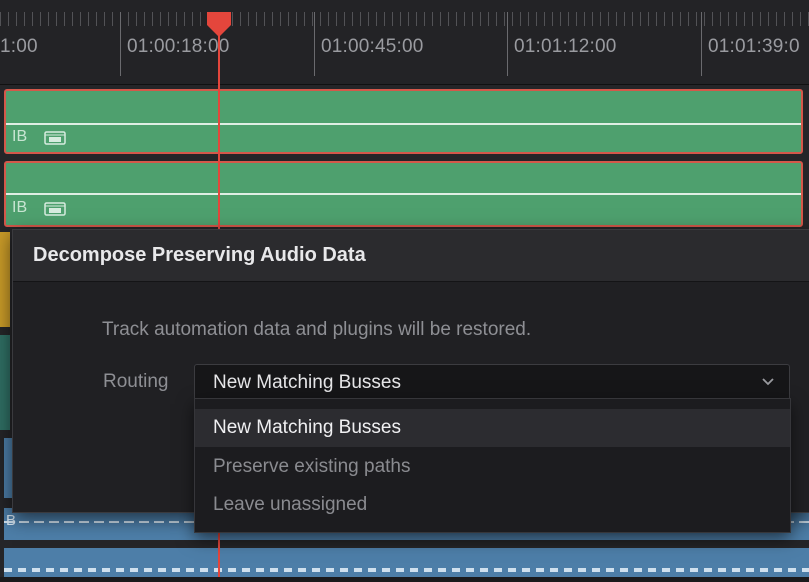  Describe the element at coordinates (492, 505) in the screenshot. I see `dropdown-option-leave-unassigned: Leave unassigned` at that location.